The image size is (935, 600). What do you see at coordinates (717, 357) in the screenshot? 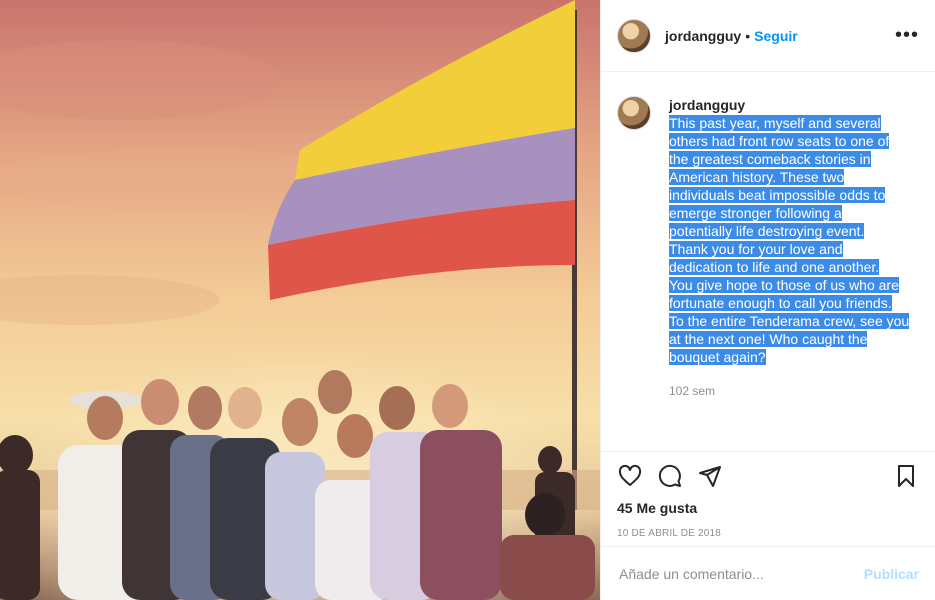
I see `caption-line: bouquet again?` at bounding box center [717, 357].